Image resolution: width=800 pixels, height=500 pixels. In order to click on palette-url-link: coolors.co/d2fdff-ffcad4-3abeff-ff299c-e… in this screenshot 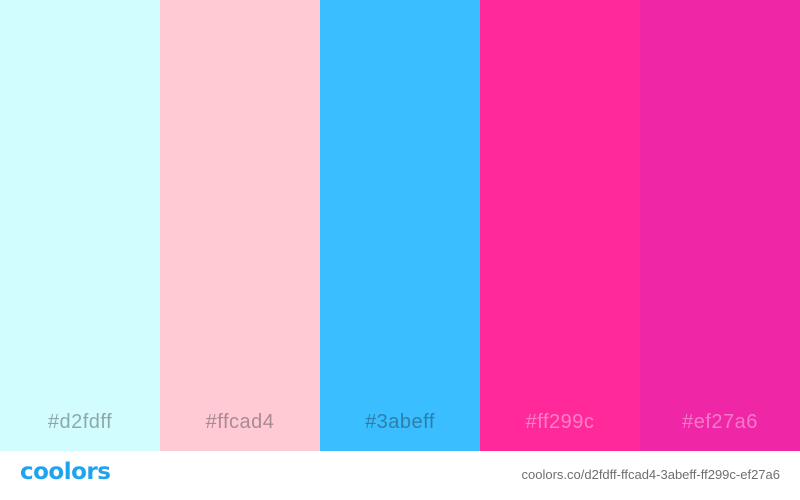, I will do `click(651, 474)`.